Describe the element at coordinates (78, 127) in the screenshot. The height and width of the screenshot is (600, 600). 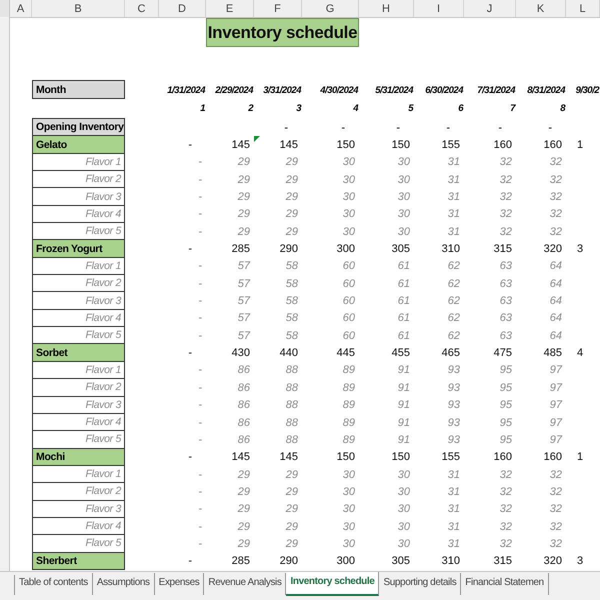
I see `row-label: Opening Inventory` at that location.